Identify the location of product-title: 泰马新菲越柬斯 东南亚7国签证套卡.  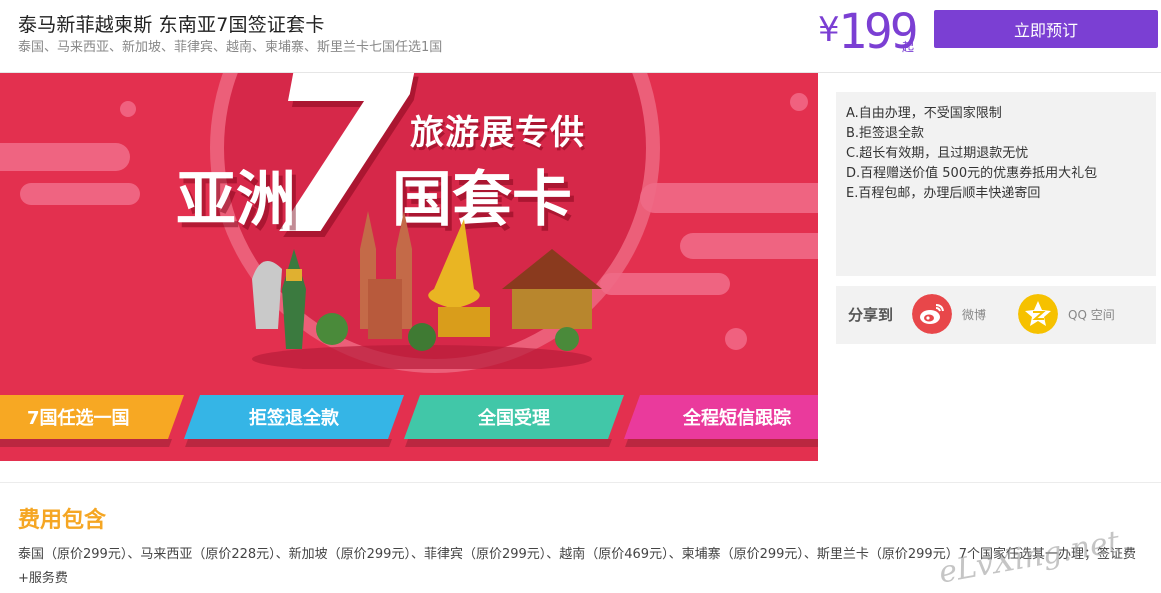
(171, 25).